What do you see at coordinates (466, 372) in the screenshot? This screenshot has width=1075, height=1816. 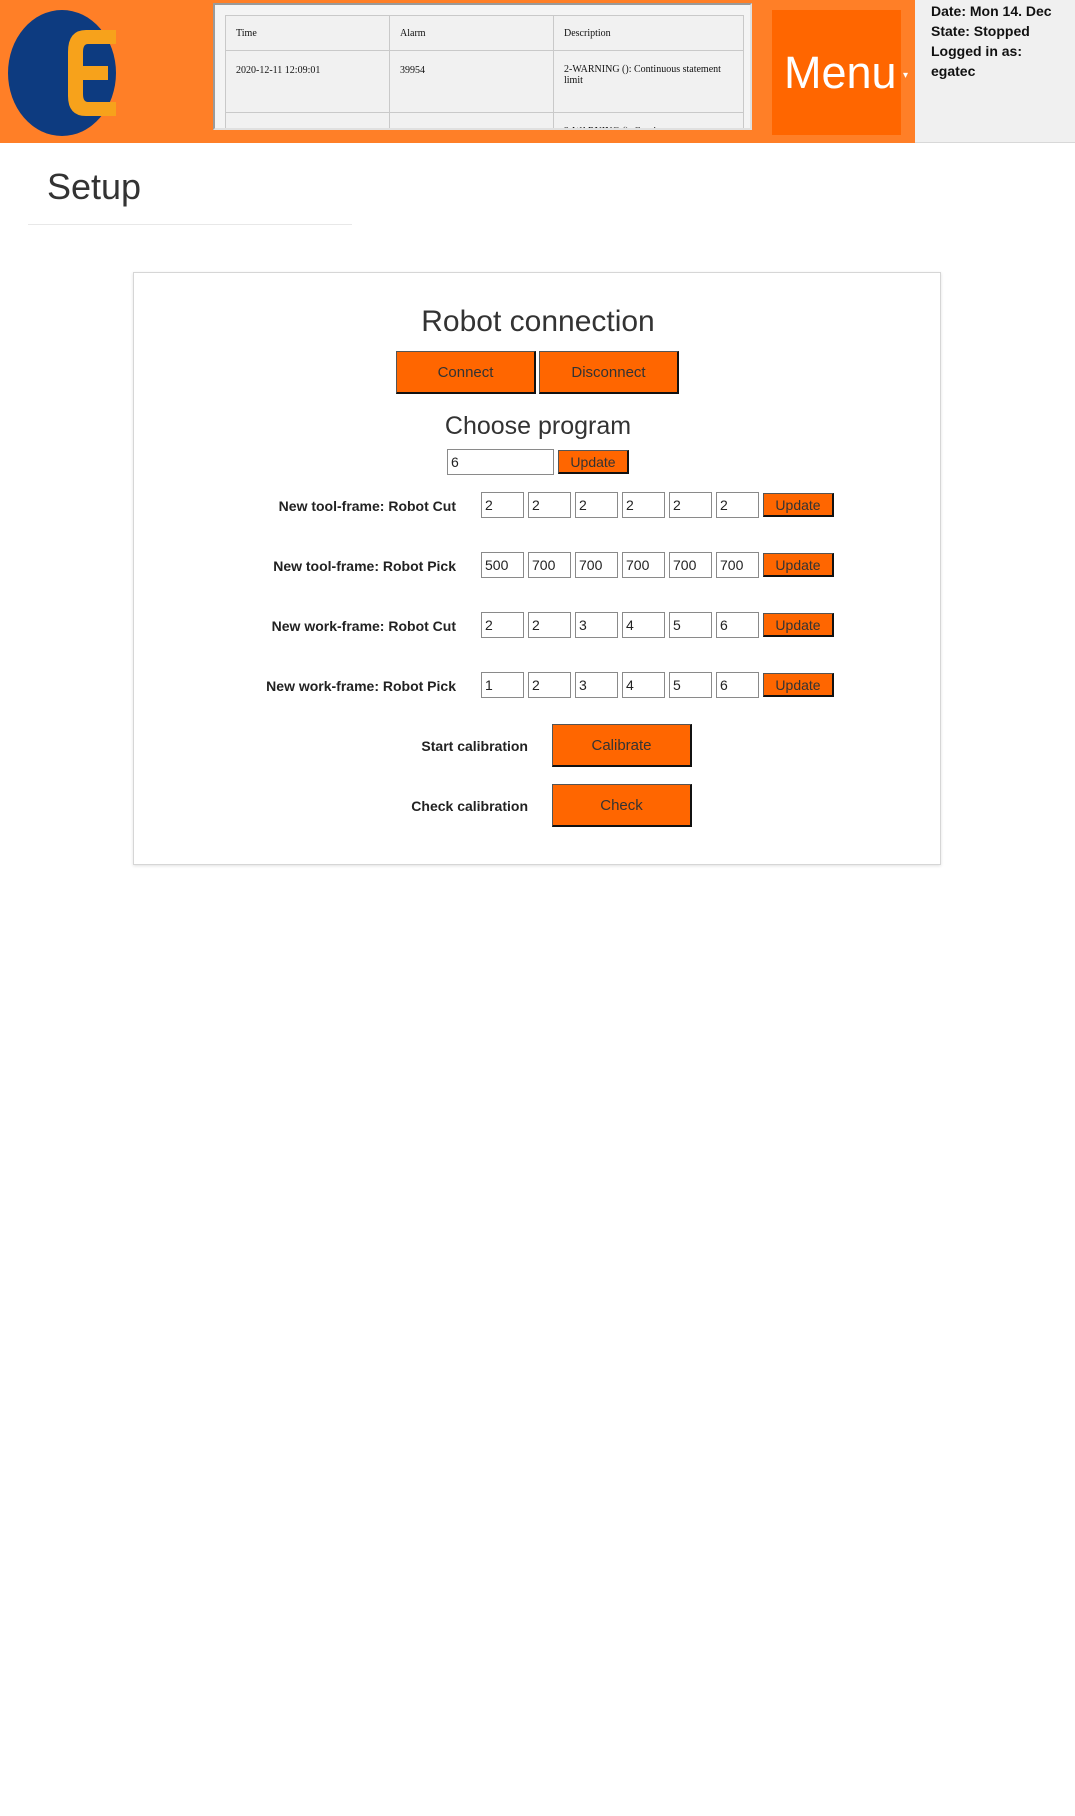 I see `connect-button: Connect` at bounding box center [466, 372].